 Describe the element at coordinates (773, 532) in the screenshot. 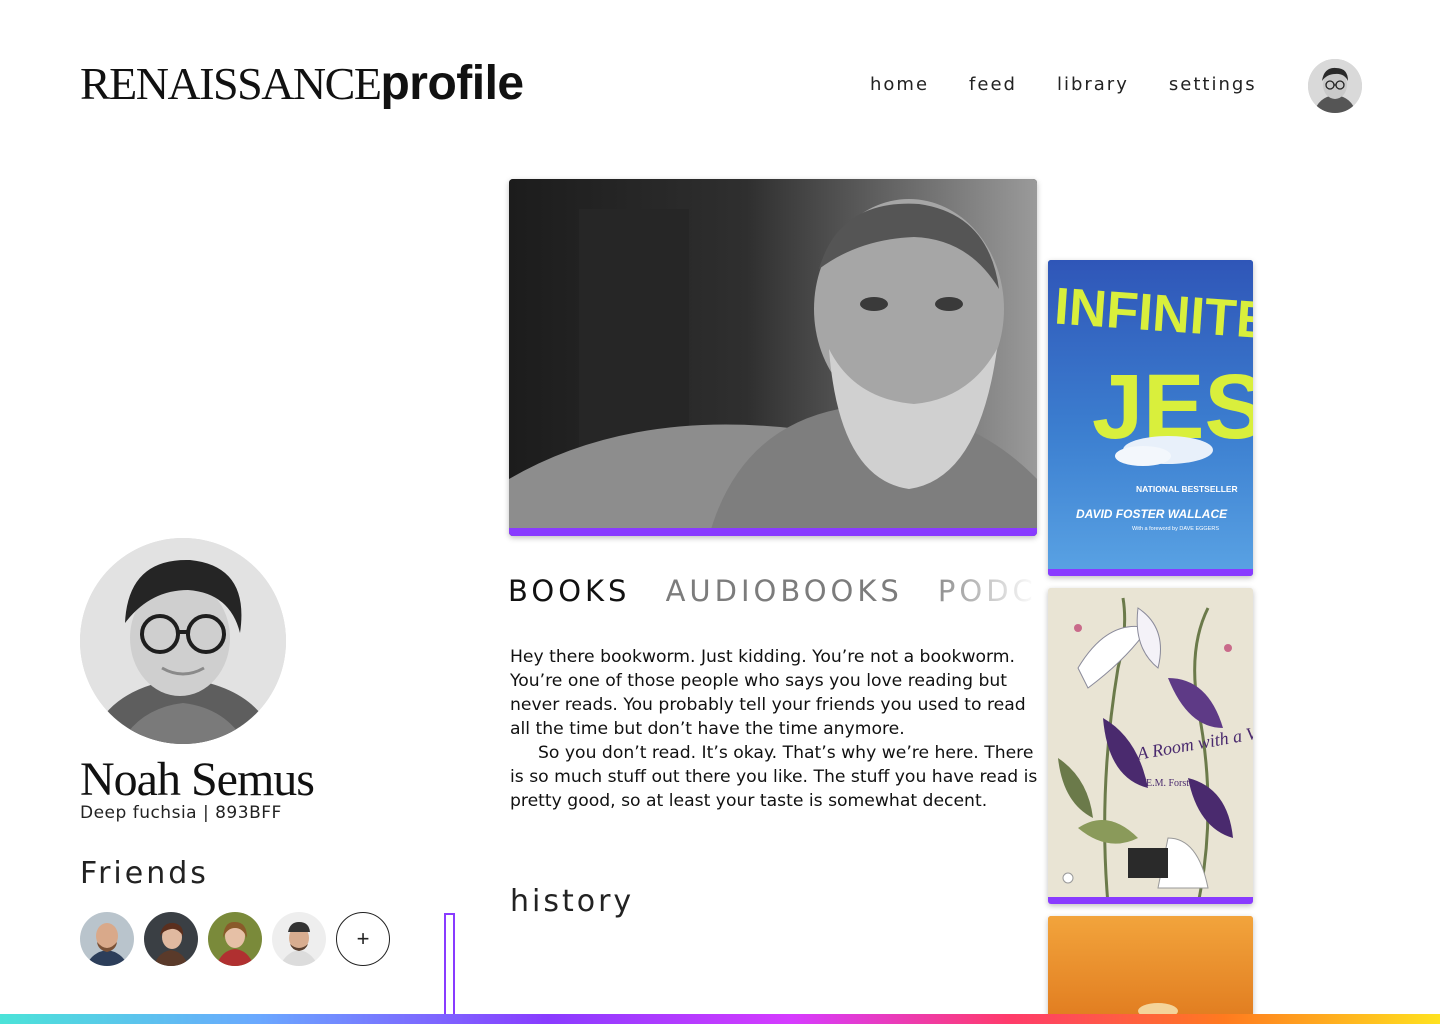

I see `hero-accent-bar` at that location.